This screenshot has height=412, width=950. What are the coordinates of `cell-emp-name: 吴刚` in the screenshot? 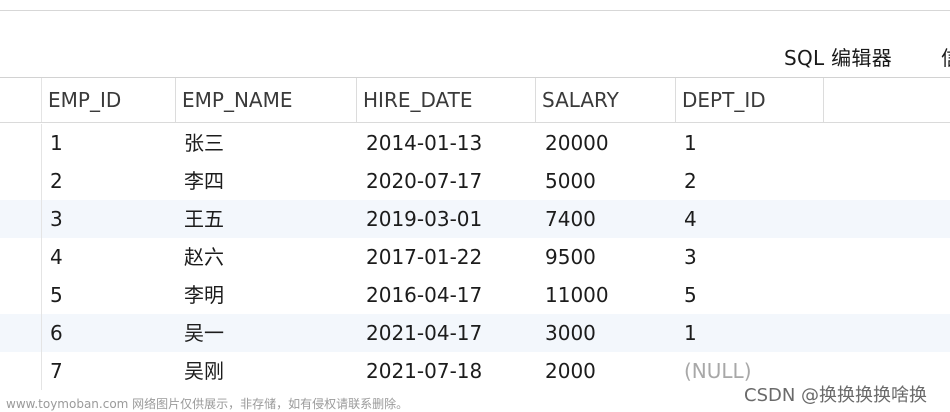 It's located at (204, 371).